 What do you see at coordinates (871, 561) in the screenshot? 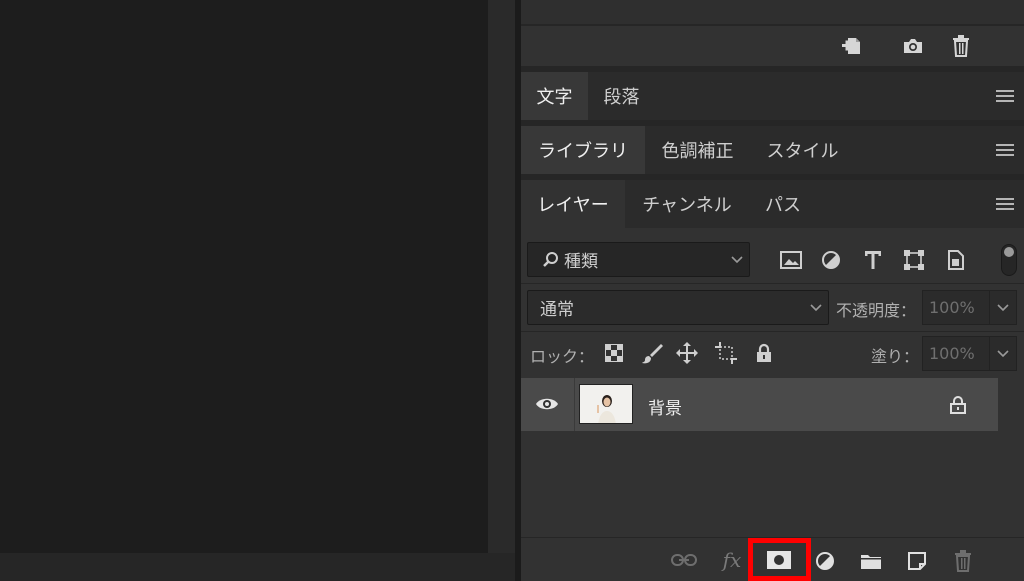
I see `group-folder-icon` at bounding box center [871, 561].